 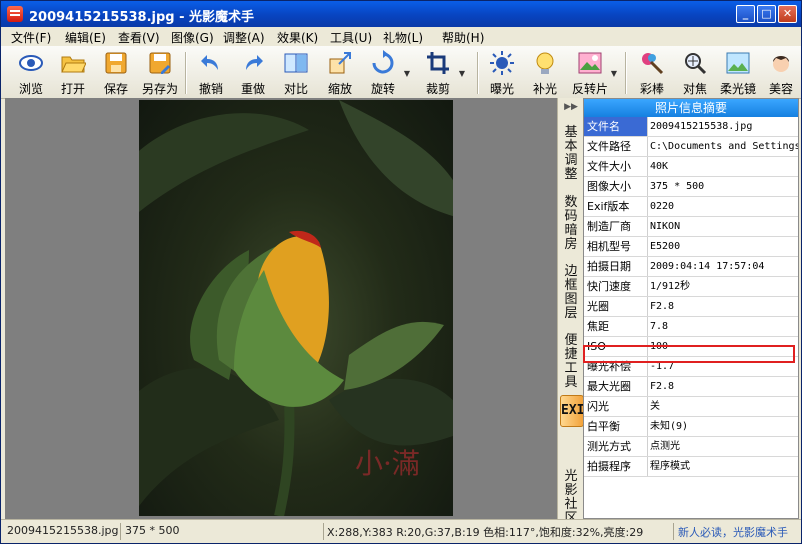 What do you see at coordinates (571, 362) in the screenshot?
I see `tab-quick-tools: 便捷工具` at bounding box center [571, 362].